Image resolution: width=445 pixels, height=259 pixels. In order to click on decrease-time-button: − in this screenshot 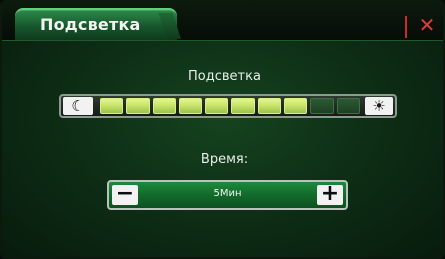, I will do `click(125, 194)`.